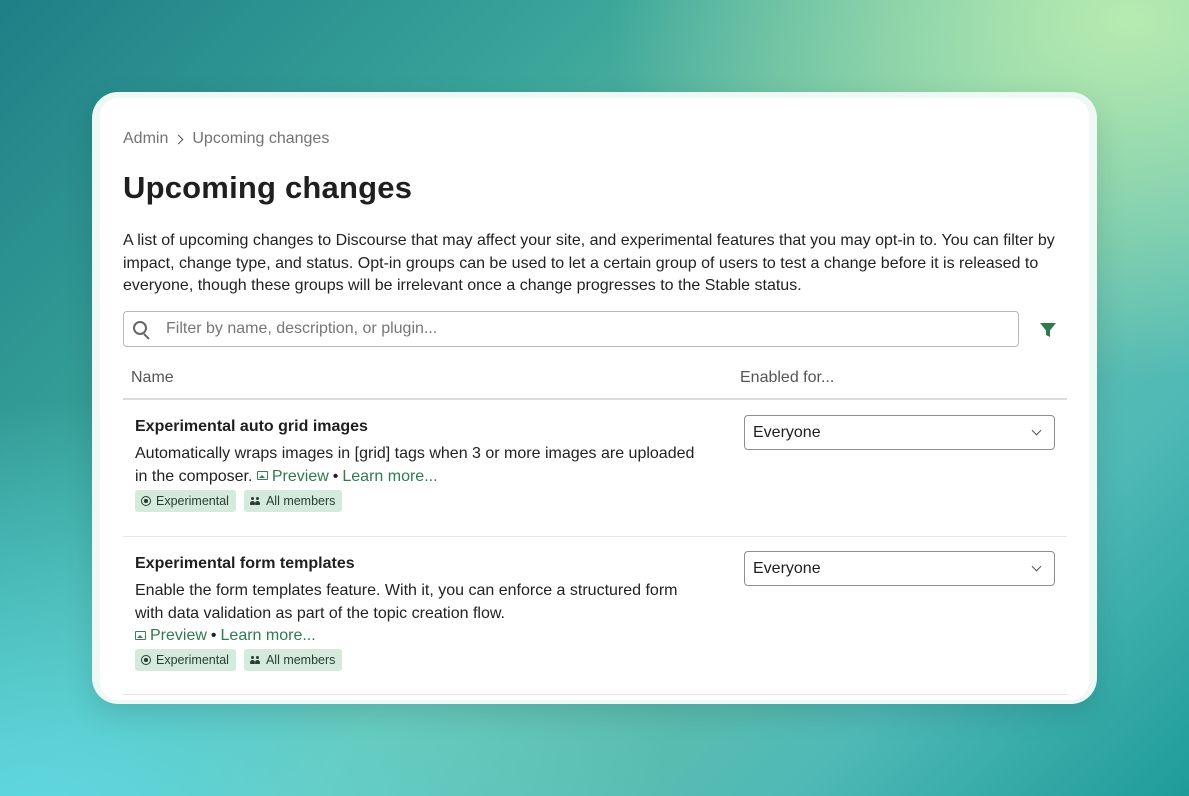 This screenshot has width=1189, height=796. Describe the element at coordinates (251, 426) in the screenshot. I see `change-name: Experimental auto grid images` at that location.